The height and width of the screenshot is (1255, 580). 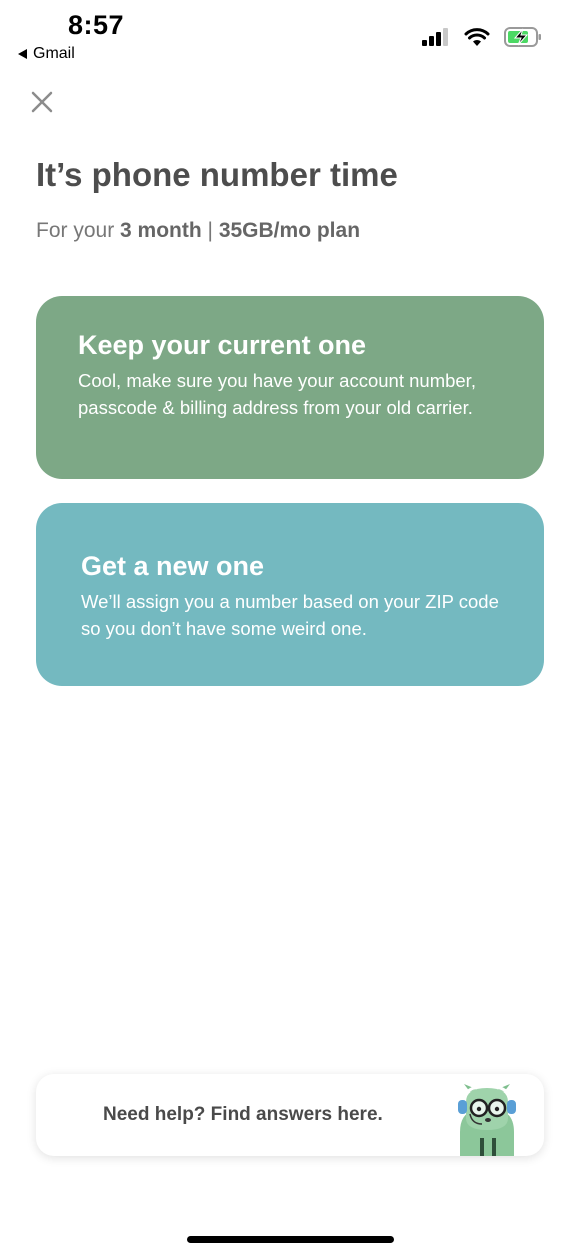 I want to click on page-title: It’s phone number time, so click(x=217, y=174).